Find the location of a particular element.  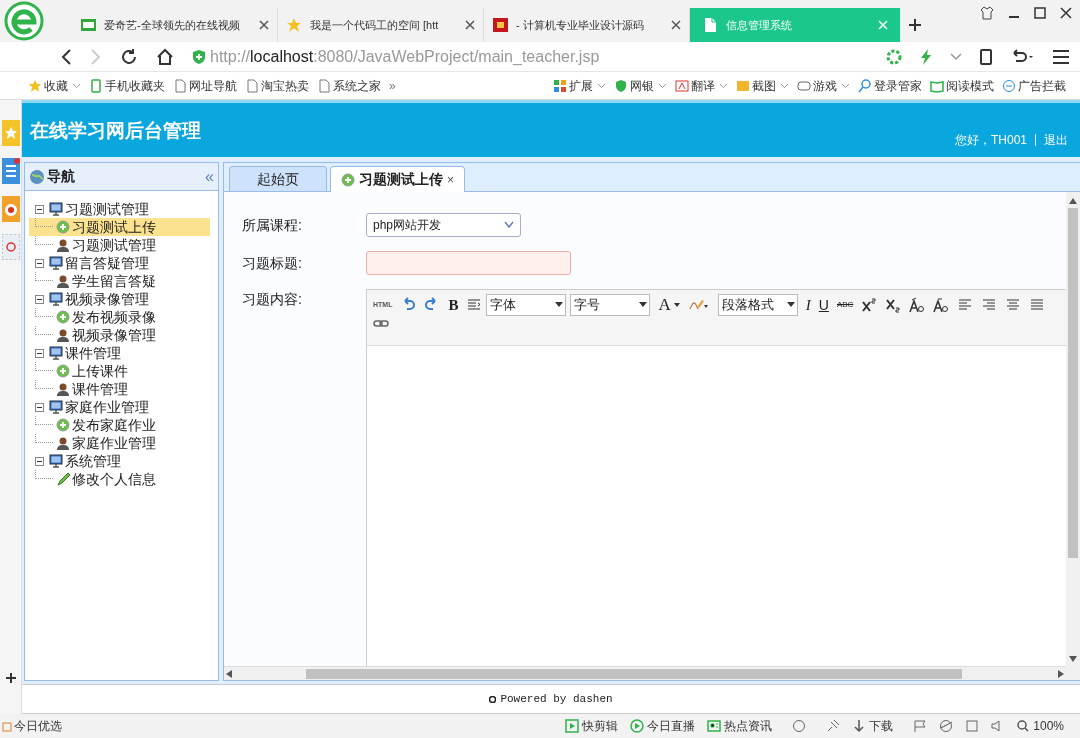

indent-icon is located at coordinates (474, 305).